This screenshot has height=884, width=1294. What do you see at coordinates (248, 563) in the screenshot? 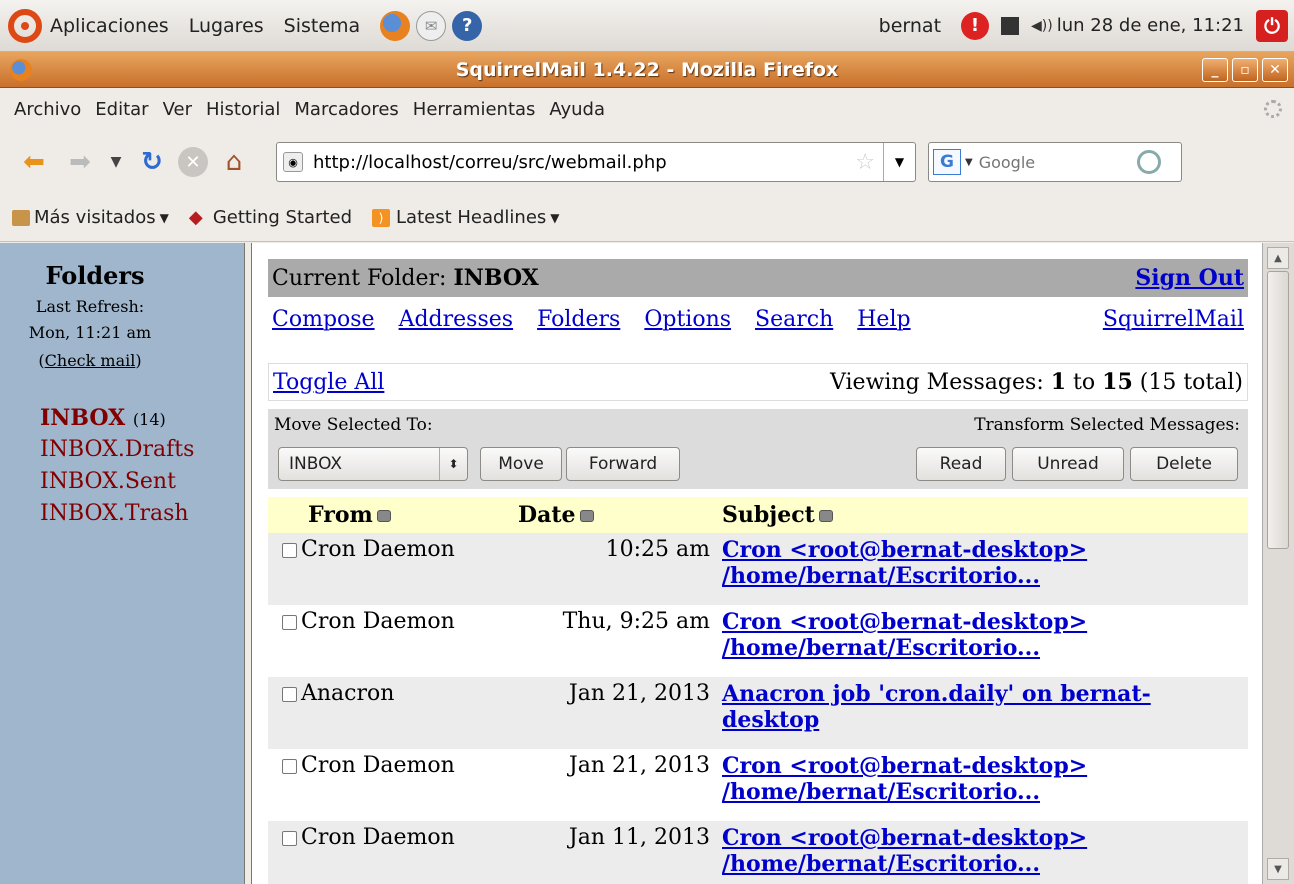
I see `frame-divider` at bounding box center [248, 563].